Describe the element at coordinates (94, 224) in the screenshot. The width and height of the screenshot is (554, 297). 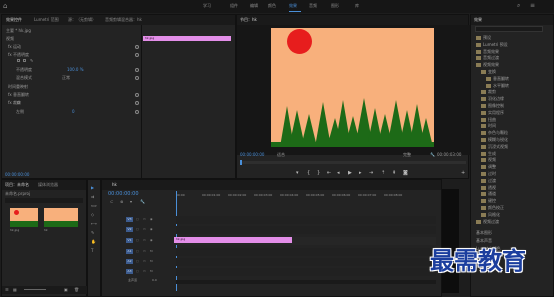
I see `slip-icon: ⟷` at that location.